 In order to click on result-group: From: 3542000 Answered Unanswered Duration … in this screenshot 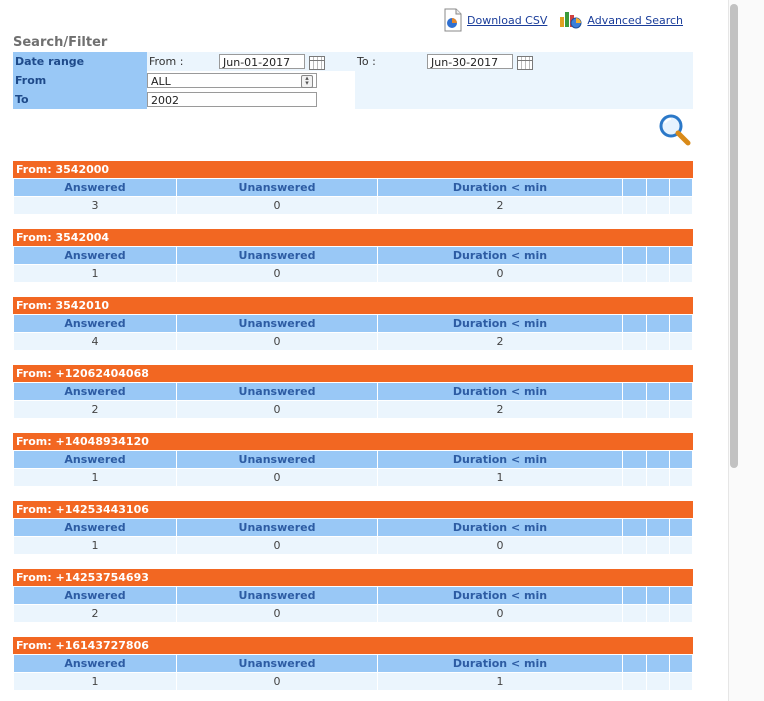, I will do `click(353, 188)`.